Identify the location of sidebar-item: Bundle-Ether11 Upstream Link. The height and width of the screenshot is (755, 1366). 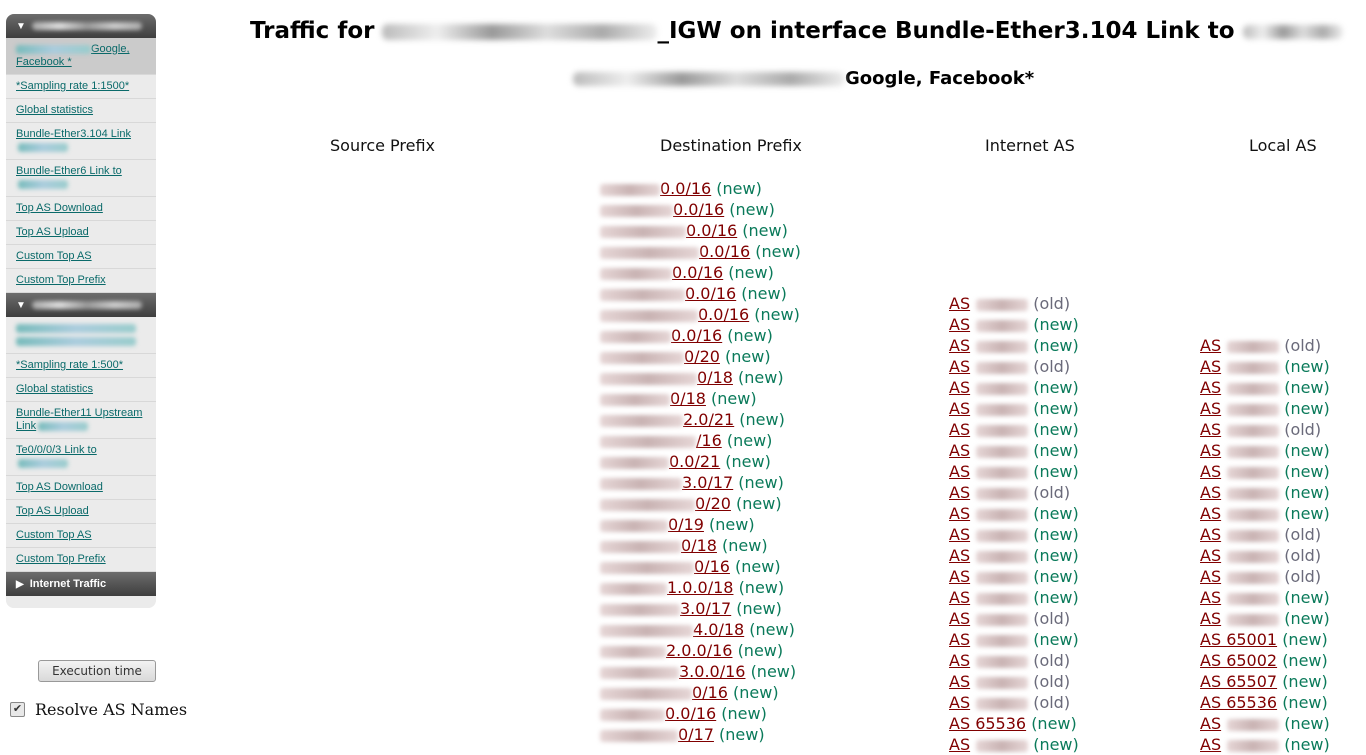
(81, 420).